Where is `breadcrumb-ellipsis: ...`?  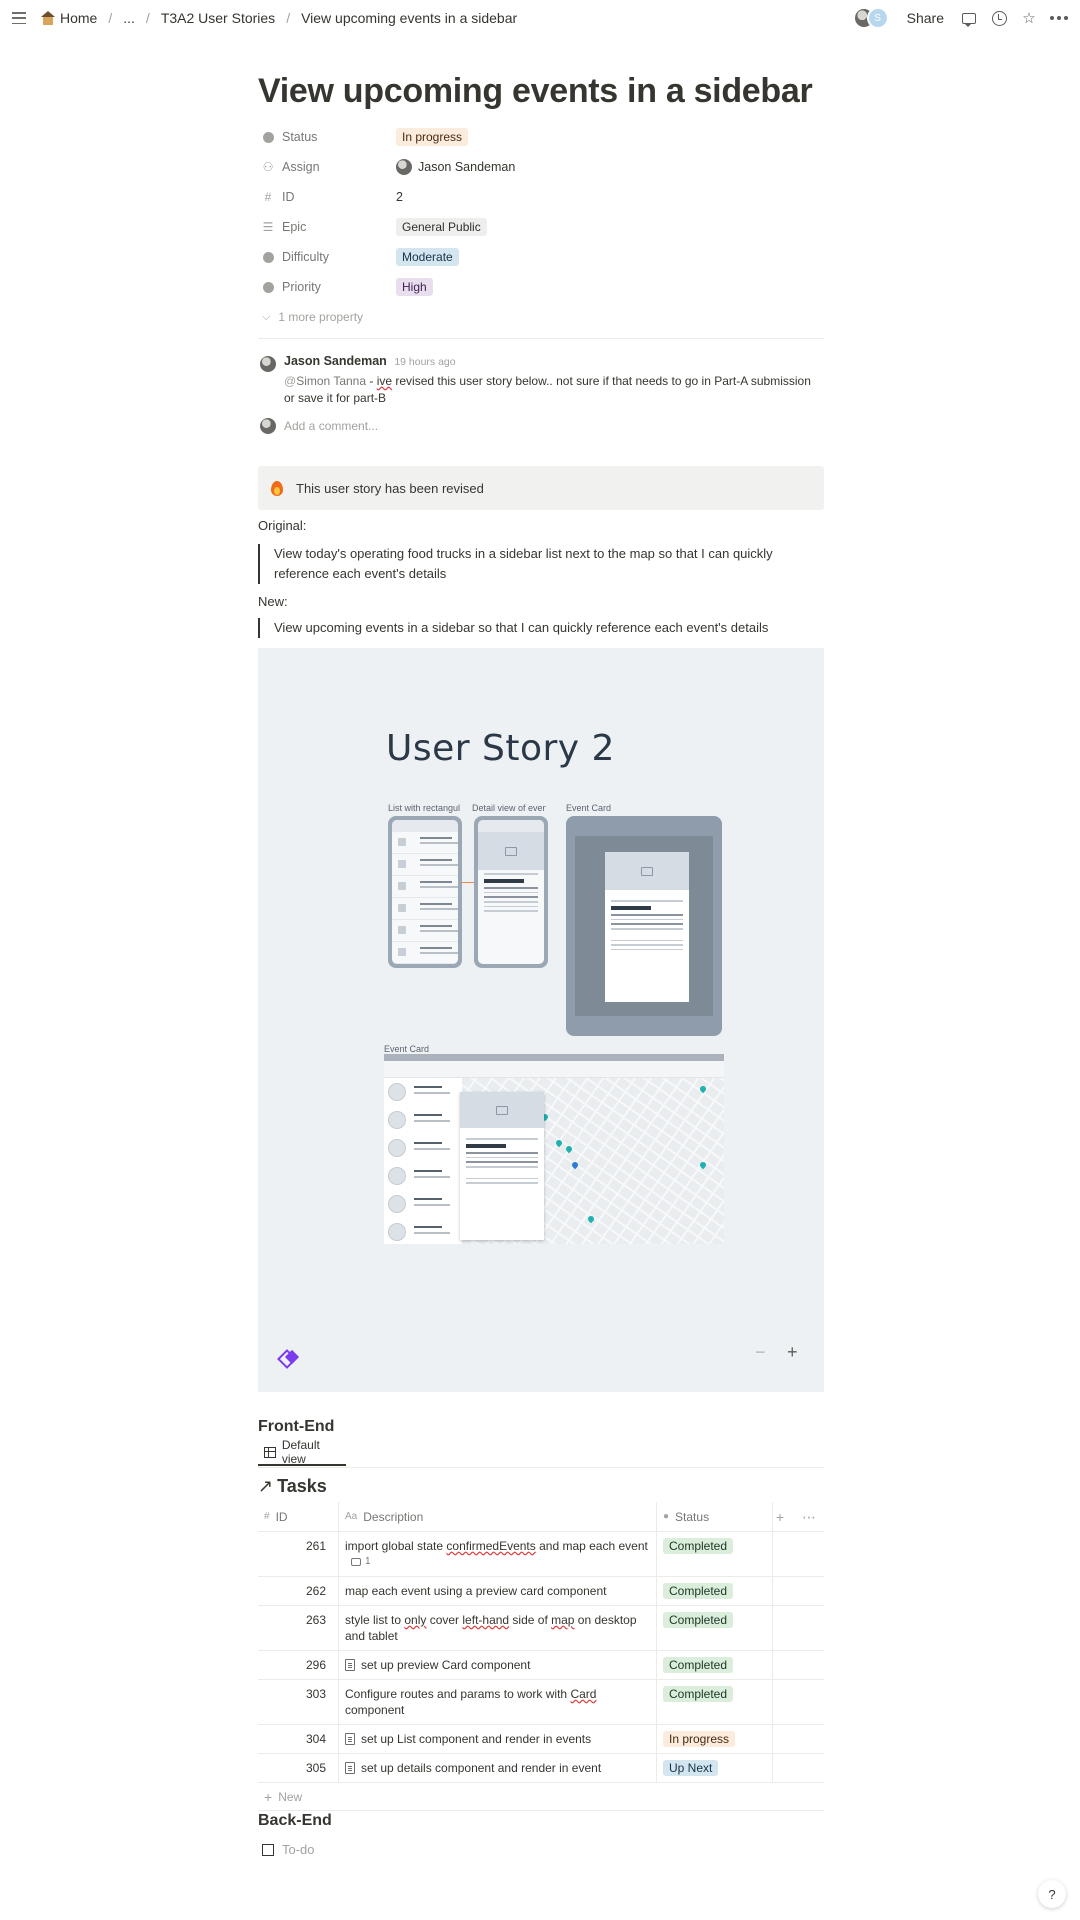
breadcrumb-ellipsis: ... is located at coordinates (129, 18).